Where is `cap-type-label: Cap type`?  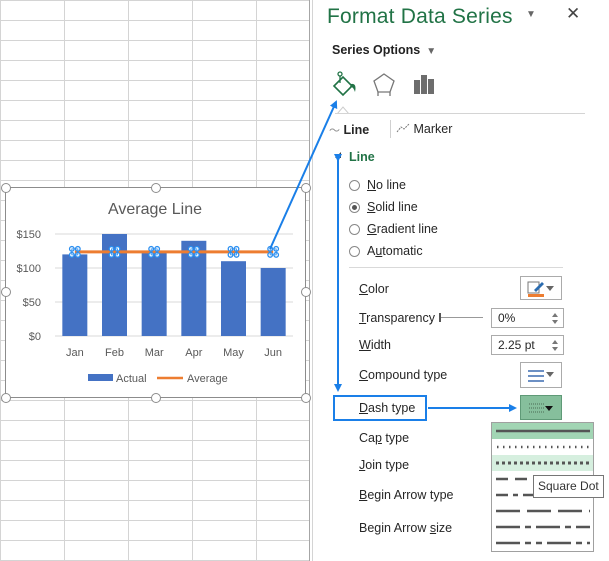
cap-type-label: Cap type is located at coordinates (384, 438).